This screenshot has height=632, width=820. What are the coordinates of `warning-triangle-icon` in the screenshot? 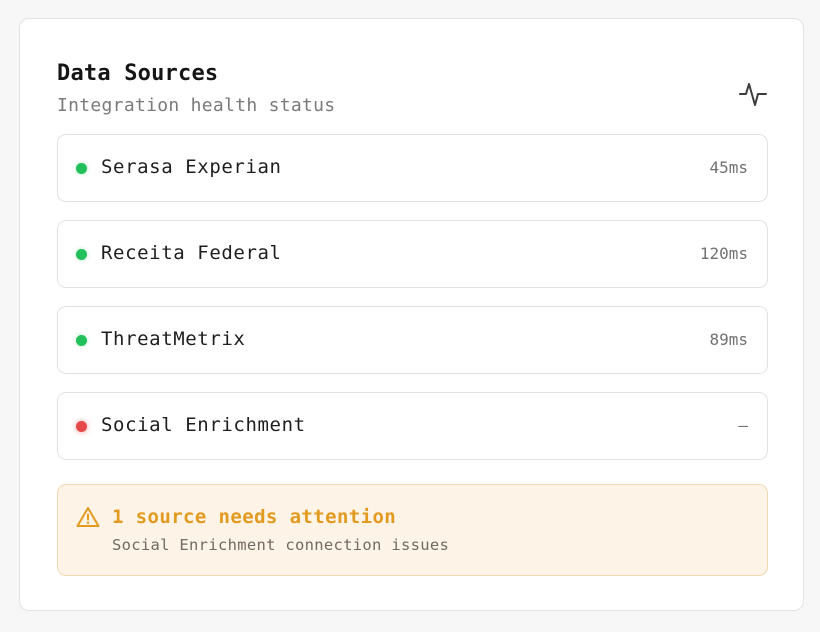 It's located at (88, 517).